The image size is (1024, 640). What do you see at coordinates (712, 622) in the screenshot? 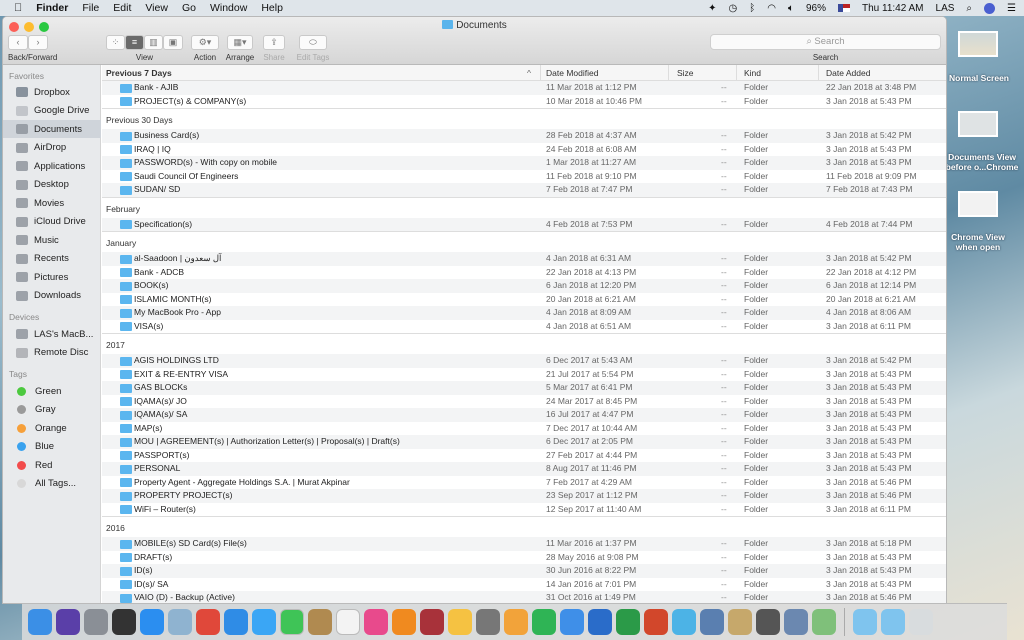
I see `migration-icon` at bounding box center [712, 622].